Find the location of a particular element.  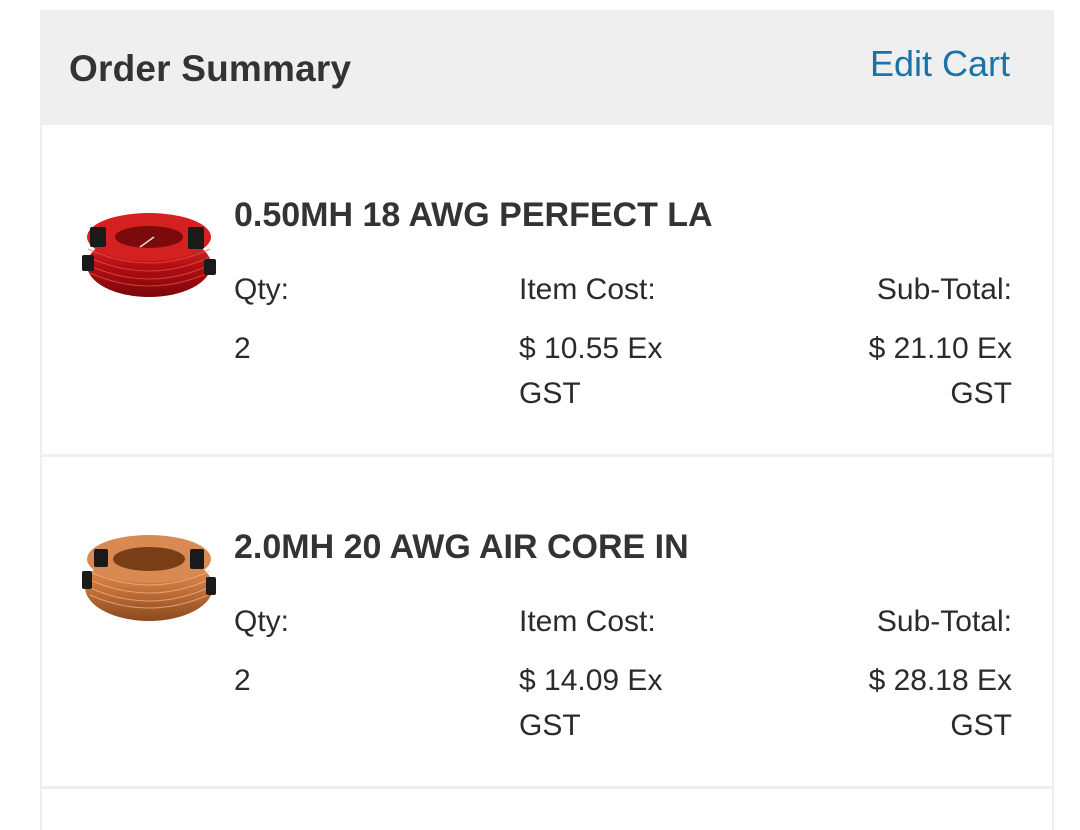

item-name: 2.0MH 20 AWG AIR CORE IN is located at coordinates (461, 547).